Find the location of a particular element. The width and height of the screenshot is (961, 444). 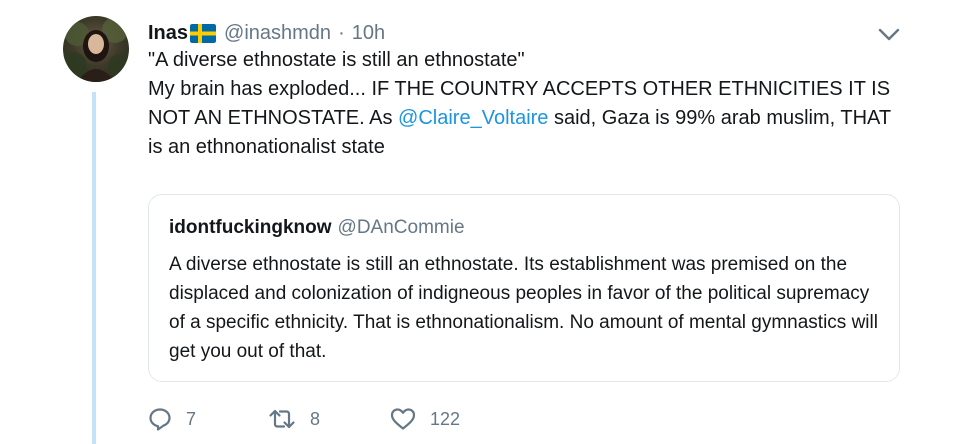

retweet-button: 8 is located at coordinates (294, 419).